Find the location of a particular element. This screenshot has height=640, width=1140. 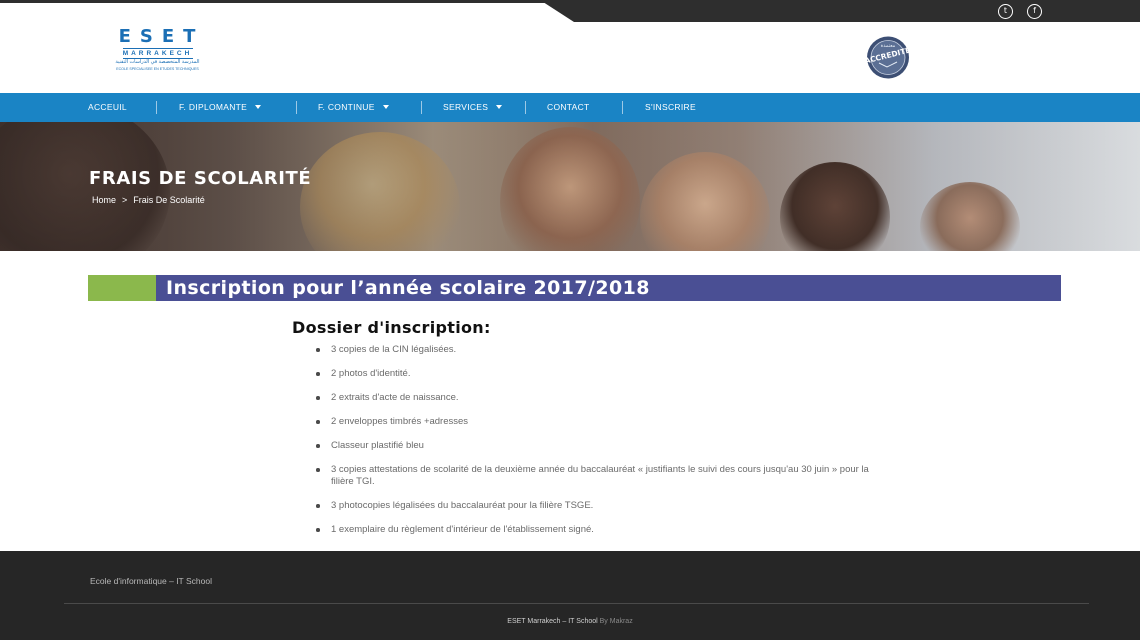

footer-school-text: Ecole d'informatique – IT School is located at coordinates (151, 581).